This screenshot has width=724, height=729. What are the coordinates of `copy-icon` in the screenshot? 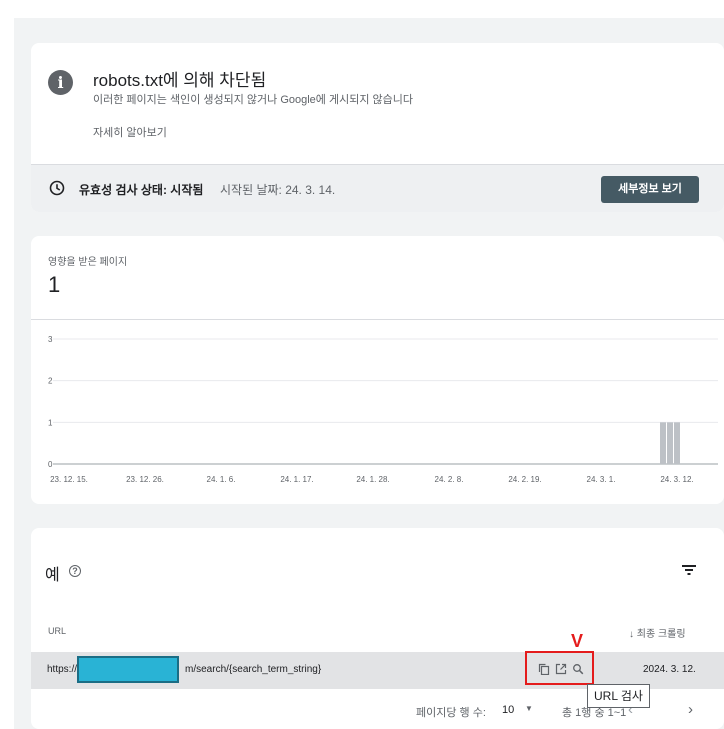 It's located at (544, 669).